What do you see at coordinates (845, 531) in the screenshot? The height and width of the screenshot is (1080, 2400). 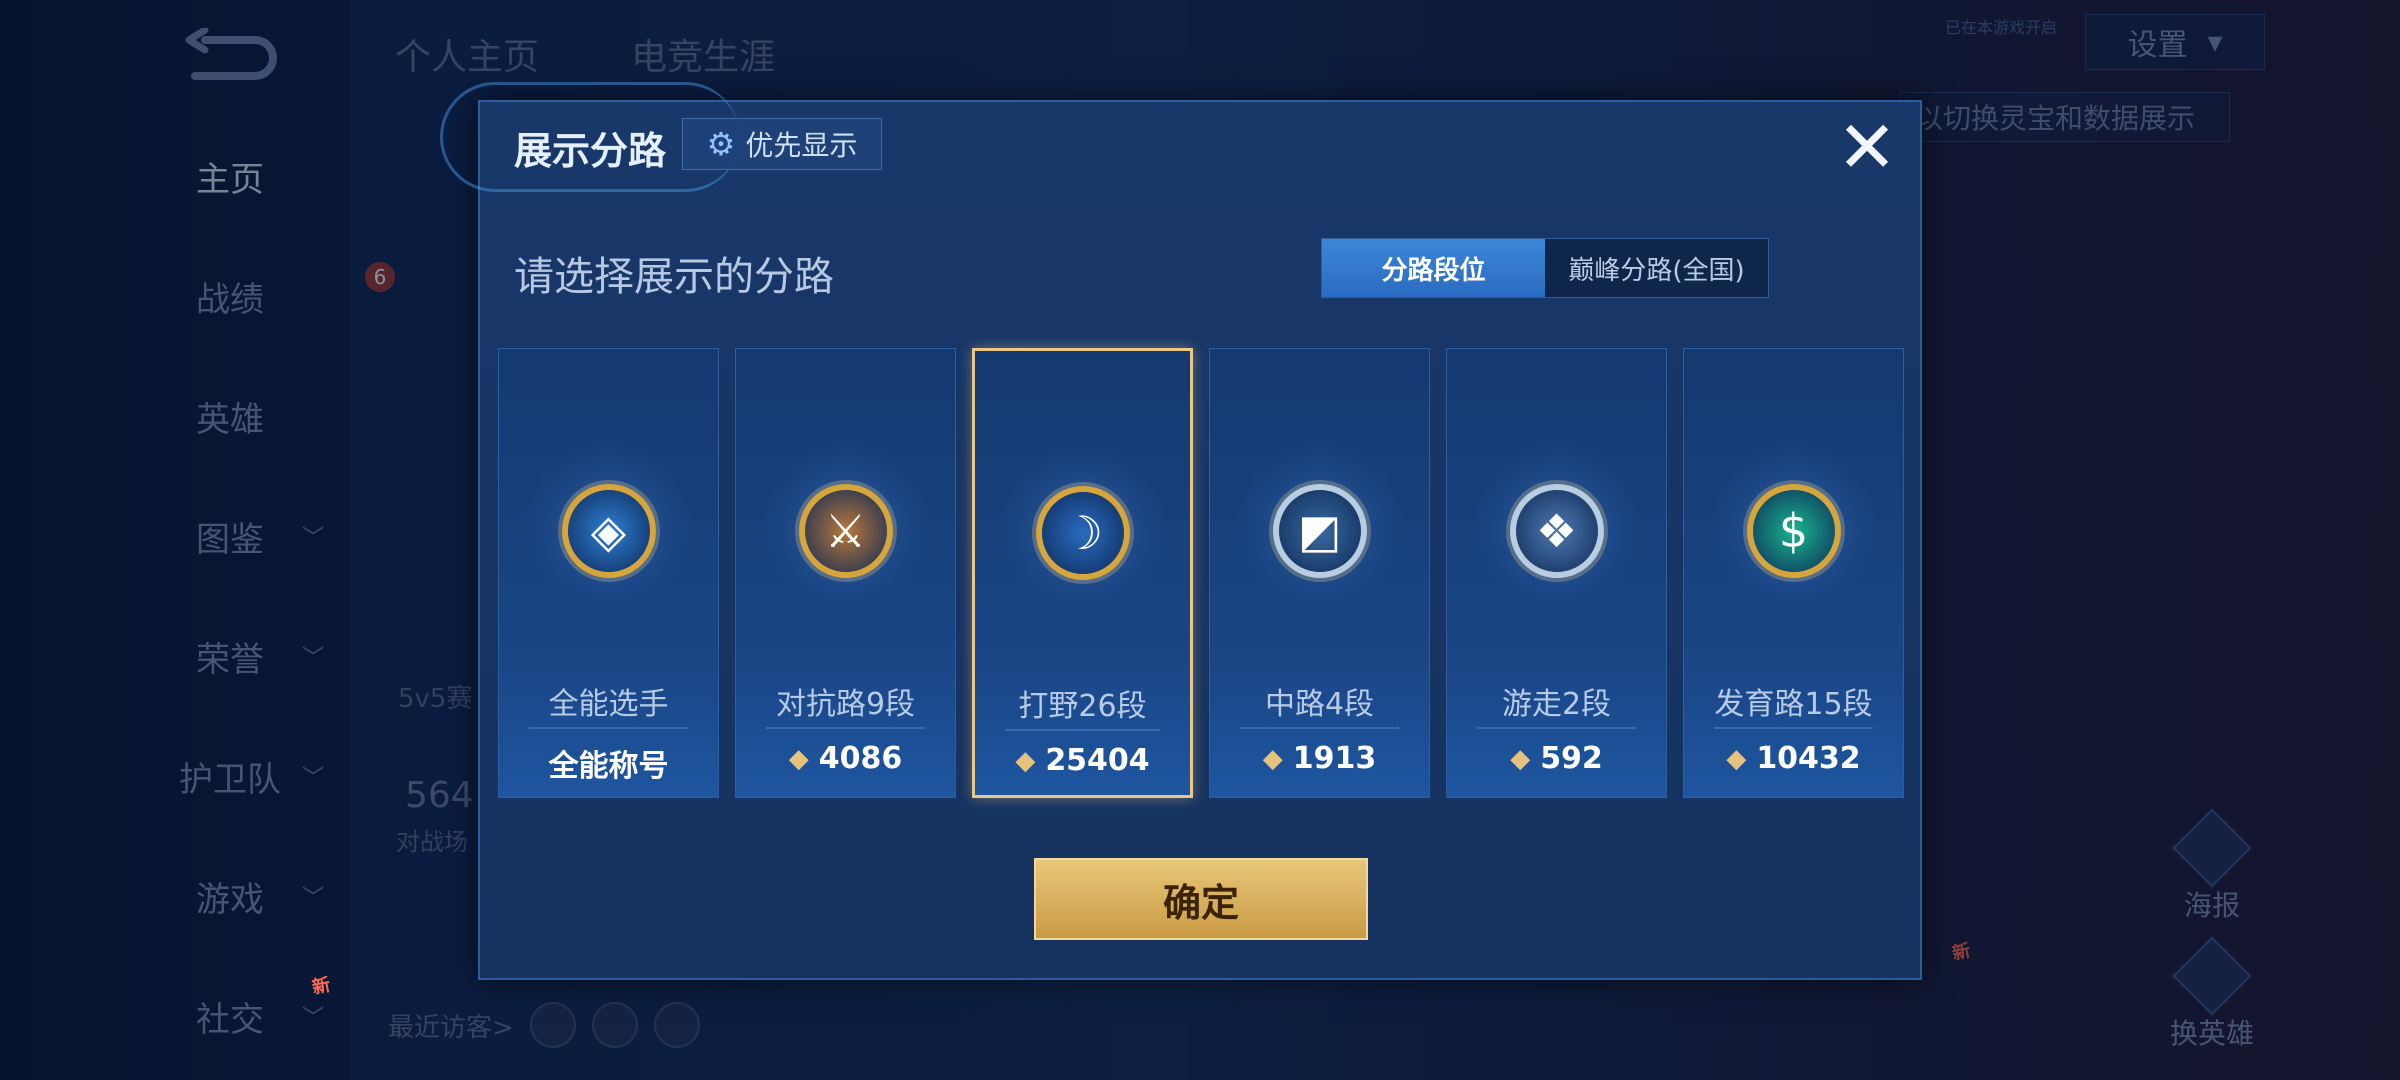 I see `clash-lane-emblem: ⚔` at bounding box center [845, 531].